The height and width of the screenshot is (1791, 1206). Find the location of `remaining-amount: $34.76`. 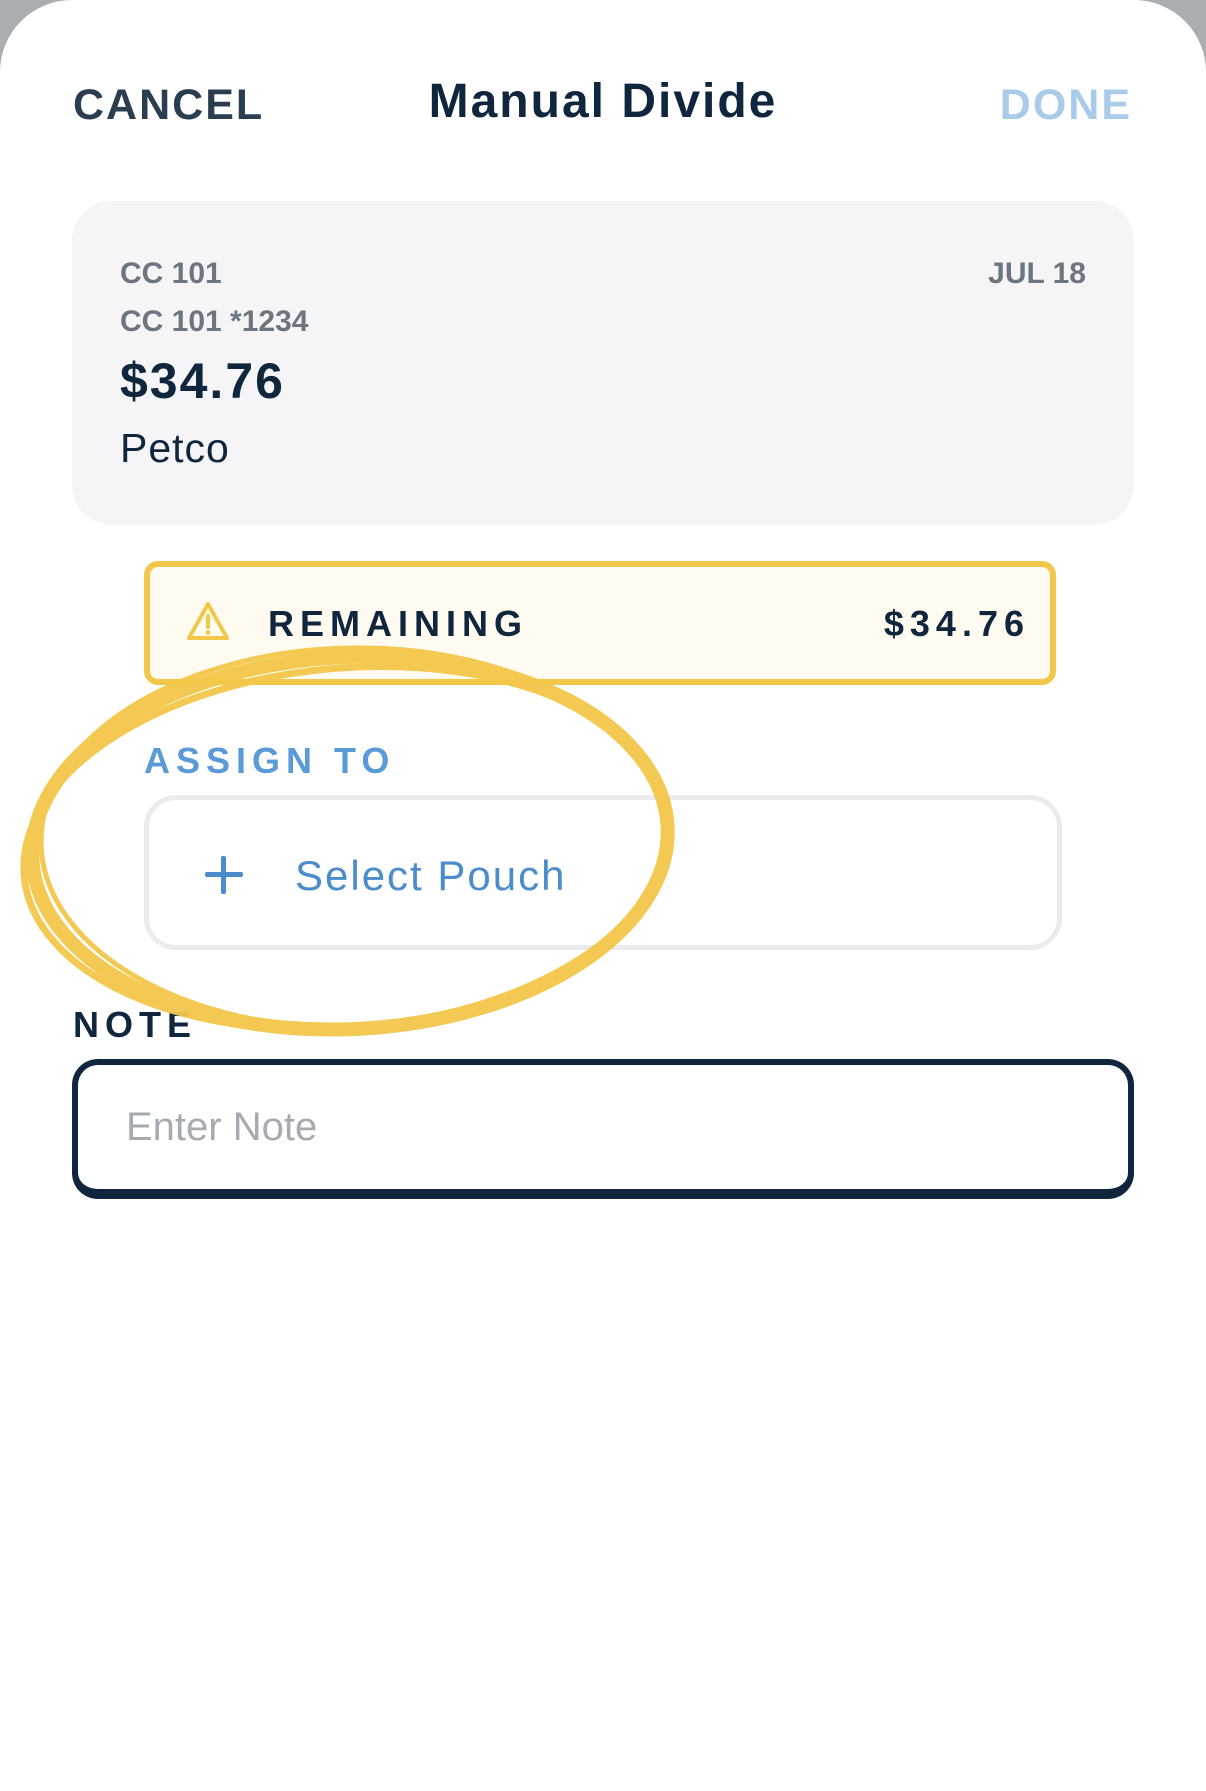

remaining-amount: $34.76 is located at coordinates (956, 623).